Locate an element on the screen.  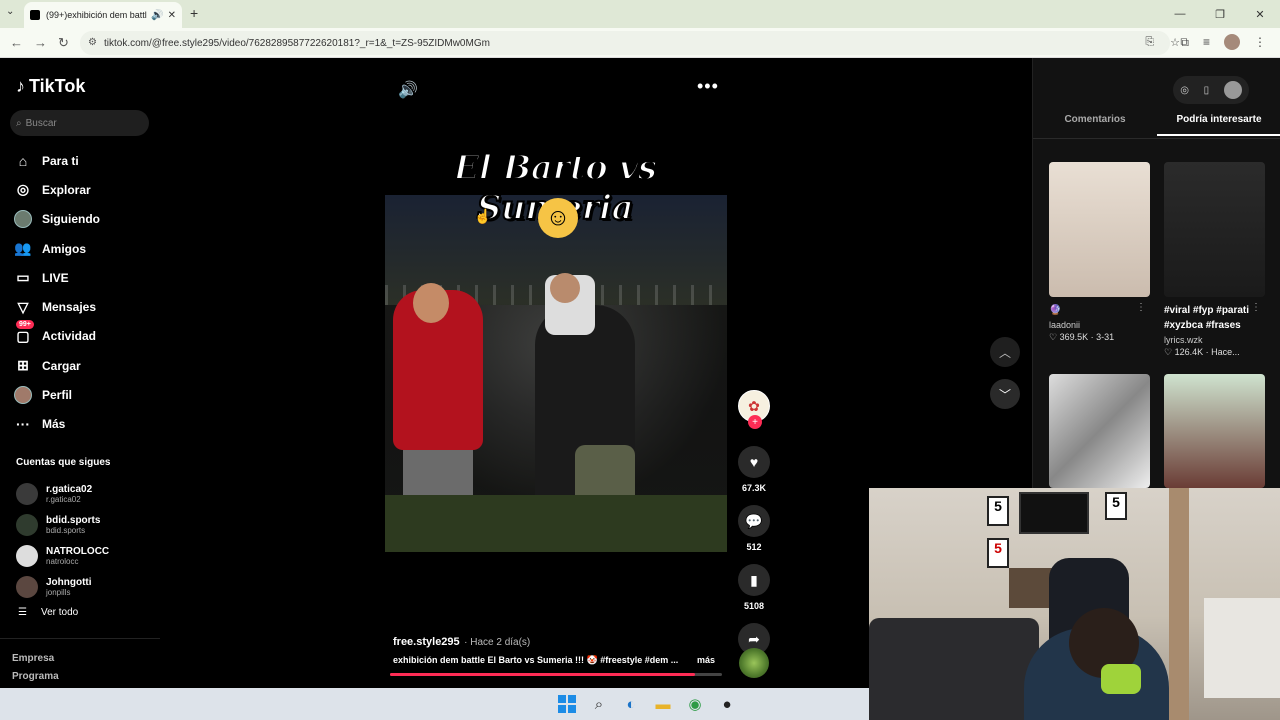
tabs-divider is located at coordinates (1156, 138).